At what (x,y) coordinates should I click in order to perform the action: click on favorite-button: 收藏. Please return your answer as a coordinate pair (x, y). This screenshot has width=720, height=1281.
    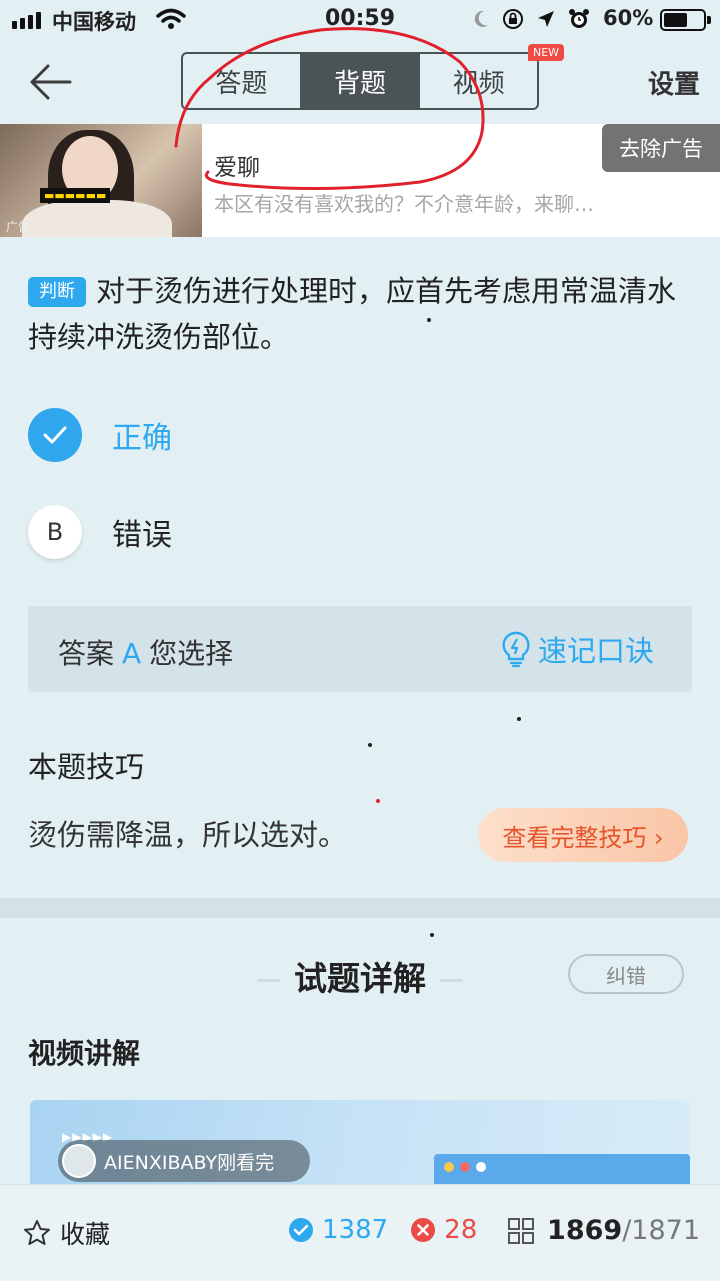
    Looking at the image, I should click on (66, 1233).